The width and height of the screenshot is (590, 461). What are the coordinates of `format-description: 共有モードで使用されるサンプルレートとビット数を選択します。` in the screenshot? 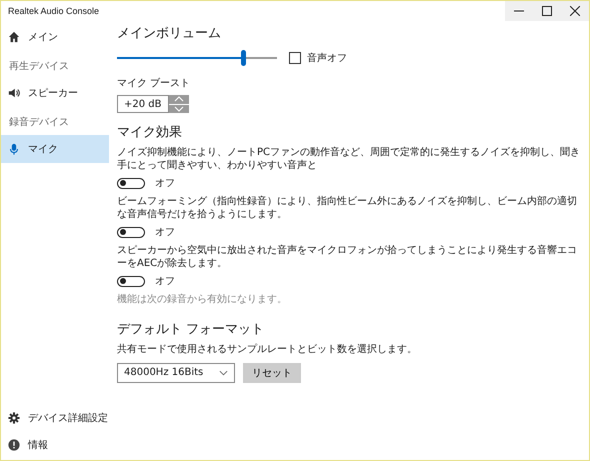 It's located at (267, 350).